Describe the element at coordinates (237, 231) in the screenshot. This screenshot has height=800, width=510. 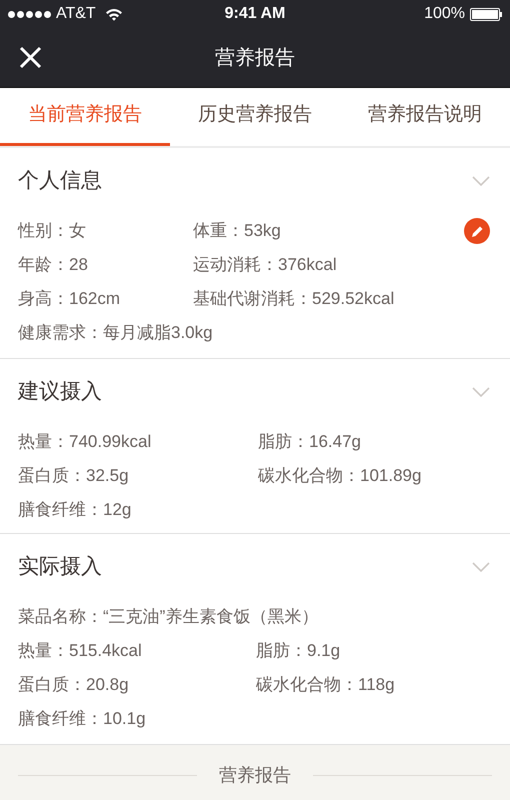
I see `info-text: 体重：53kg` at that location.